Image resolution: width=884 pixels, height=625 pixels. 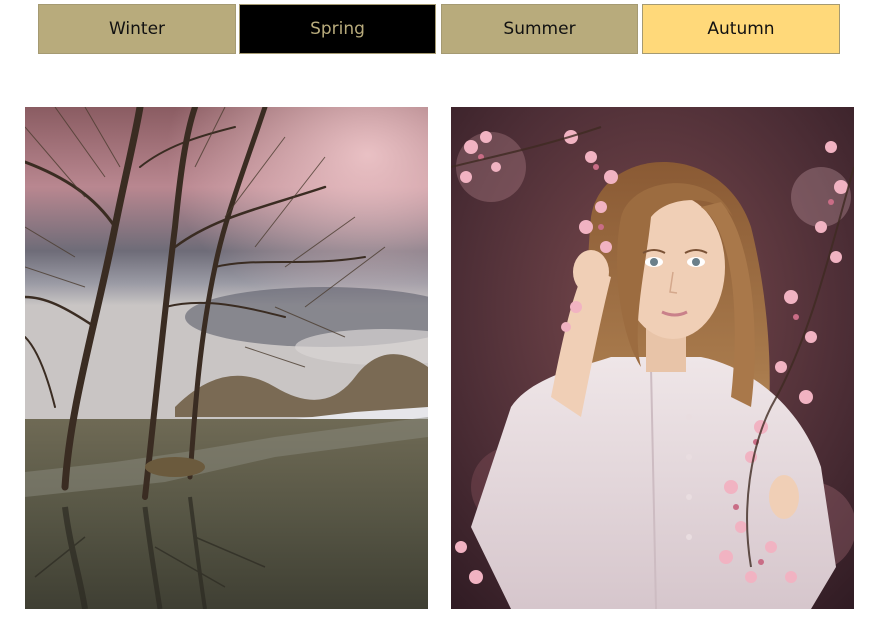 What do you see at coordinates (137, 29) in the screenshot?
I see `tab-winter: Winter` at bounding box center [137, 29].